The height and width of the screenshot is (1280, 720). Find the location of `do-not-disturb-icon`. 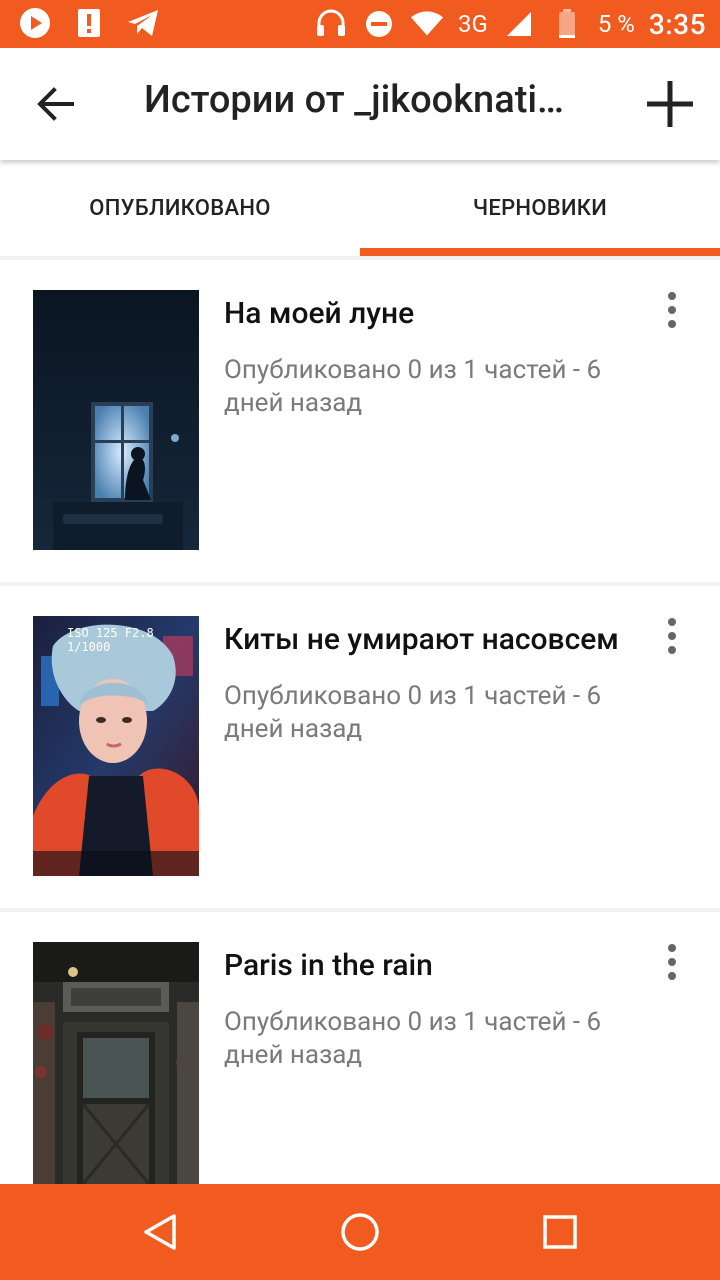

do-not-disturb-icon is located at coordinates (379, 24).